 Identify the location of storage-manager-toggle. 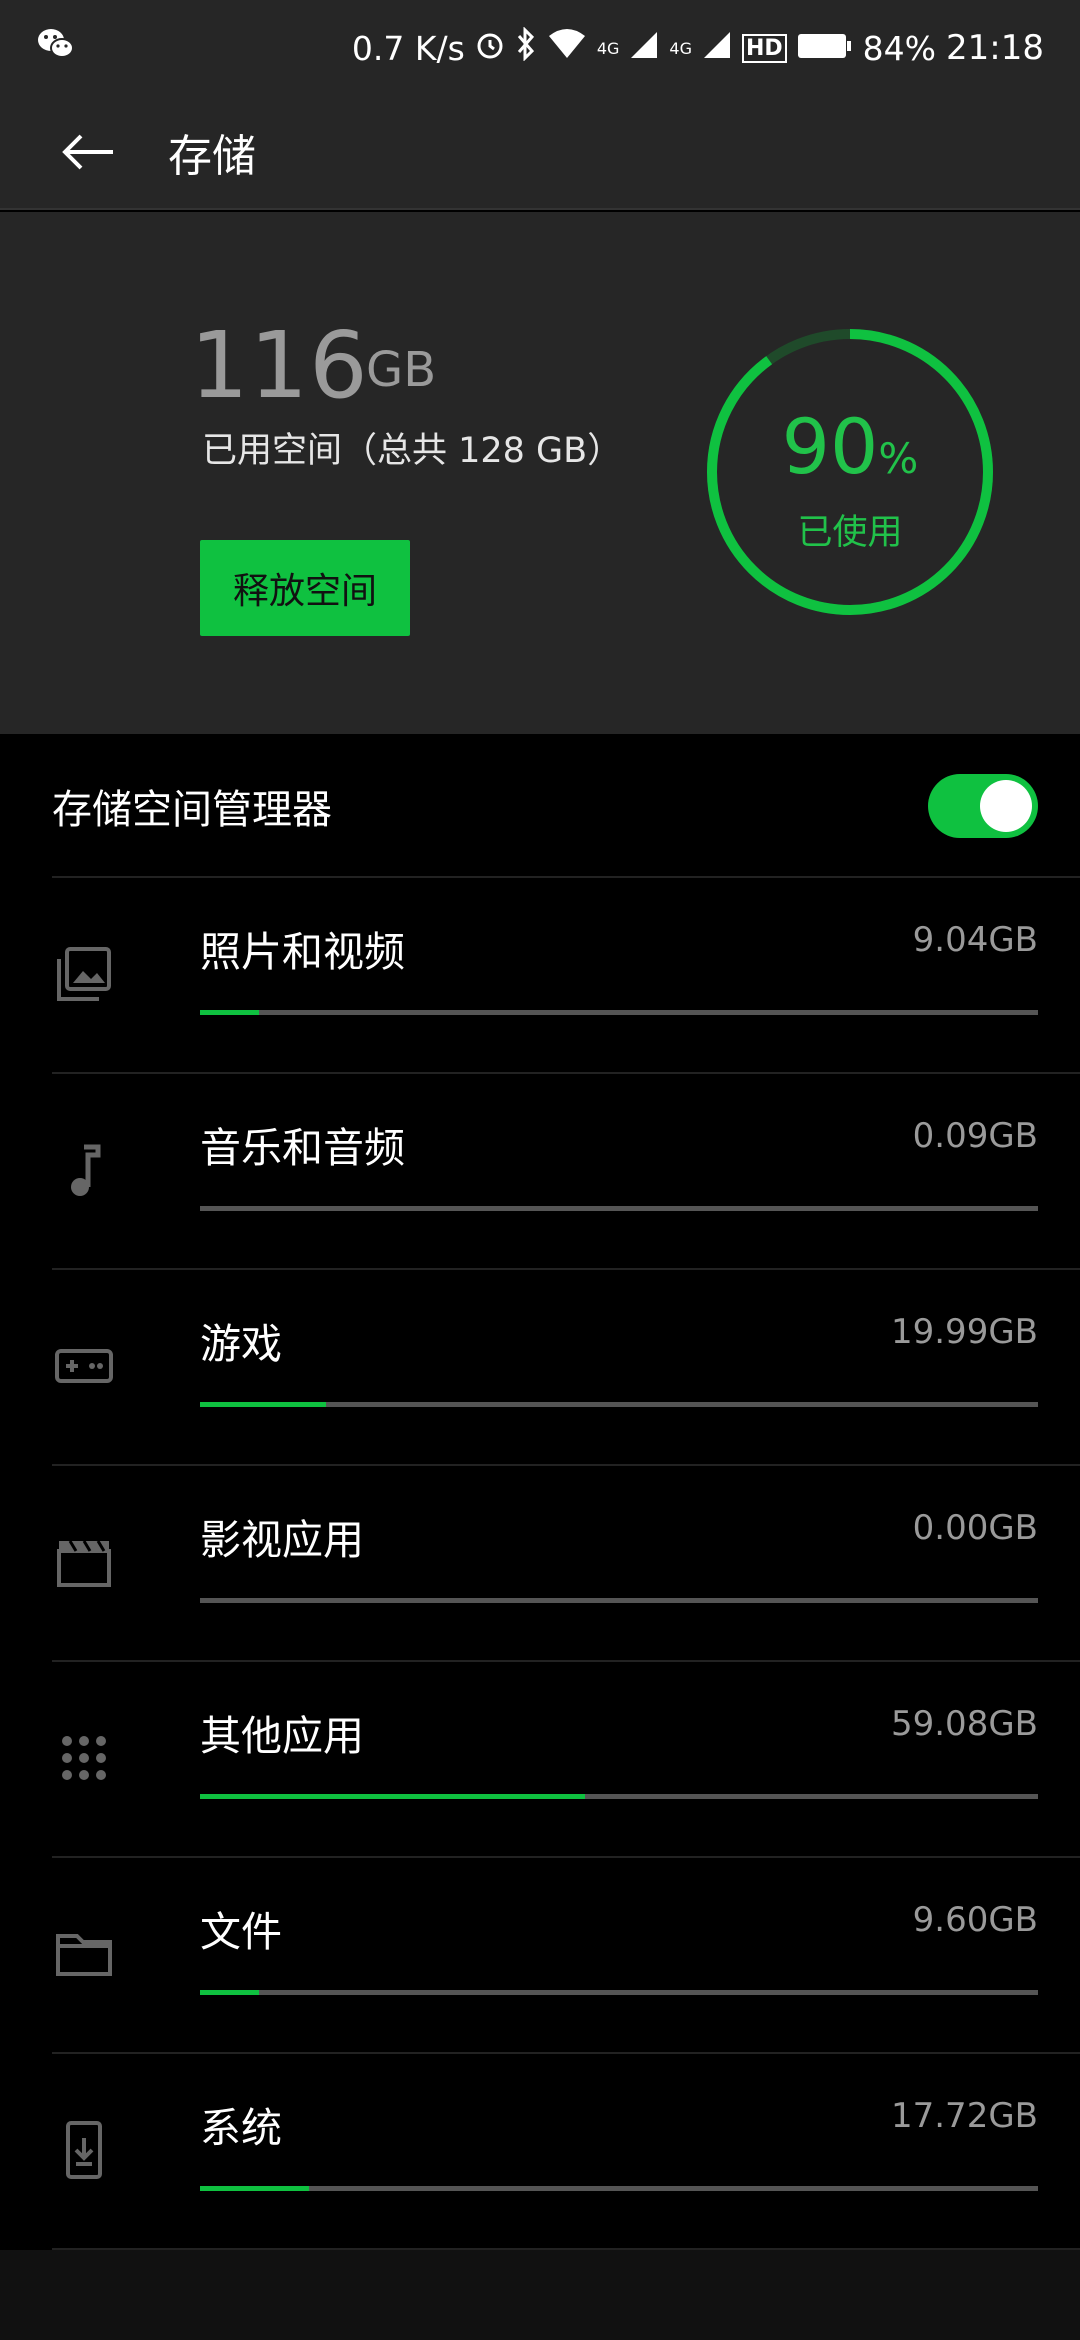
(983, 806).